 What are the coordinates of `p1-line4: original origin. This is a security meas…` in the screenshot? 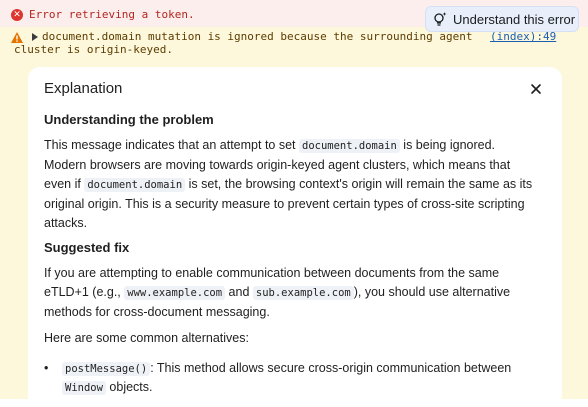 It's located at (284, 204).